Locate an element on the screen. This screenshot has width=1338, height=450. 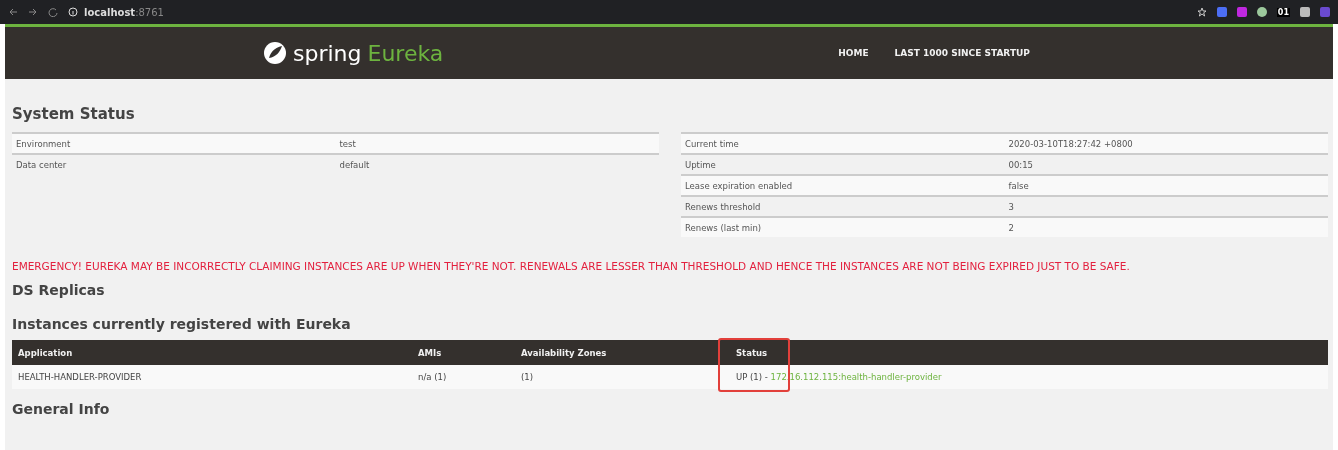
table-cell: (1) is located at coordinates (622, 377).